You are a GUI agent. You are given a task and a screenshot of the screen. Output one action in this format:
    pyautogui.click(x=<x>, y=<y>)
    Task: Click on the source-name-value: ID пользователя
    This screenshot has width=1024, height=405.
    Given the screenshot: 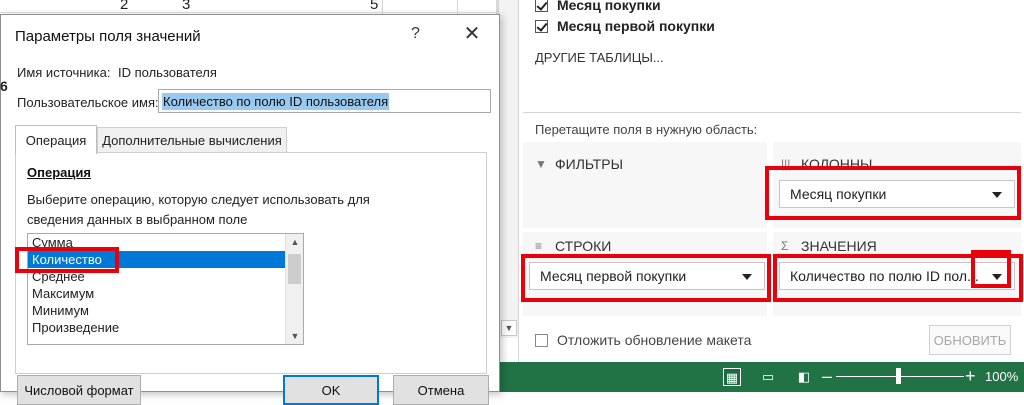 What is the action you would take?
    pyautogui.click(x=167, y=72)
    